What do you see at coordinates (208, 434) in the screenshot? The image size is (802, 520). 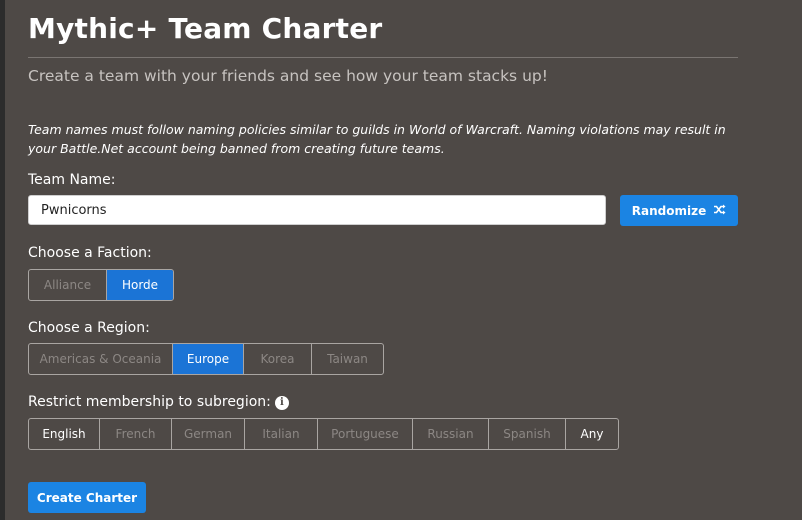 I see `subregion-option-german: German` at bounding box center [208, 434].